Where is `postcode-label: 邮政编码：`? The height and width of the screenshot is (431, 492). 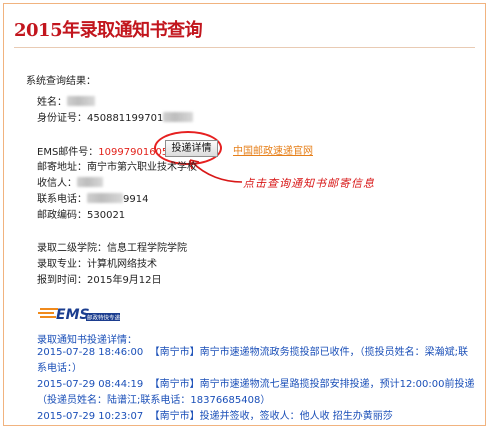 postcode-label: 邮政编码： is located at coordinates (62, 215).